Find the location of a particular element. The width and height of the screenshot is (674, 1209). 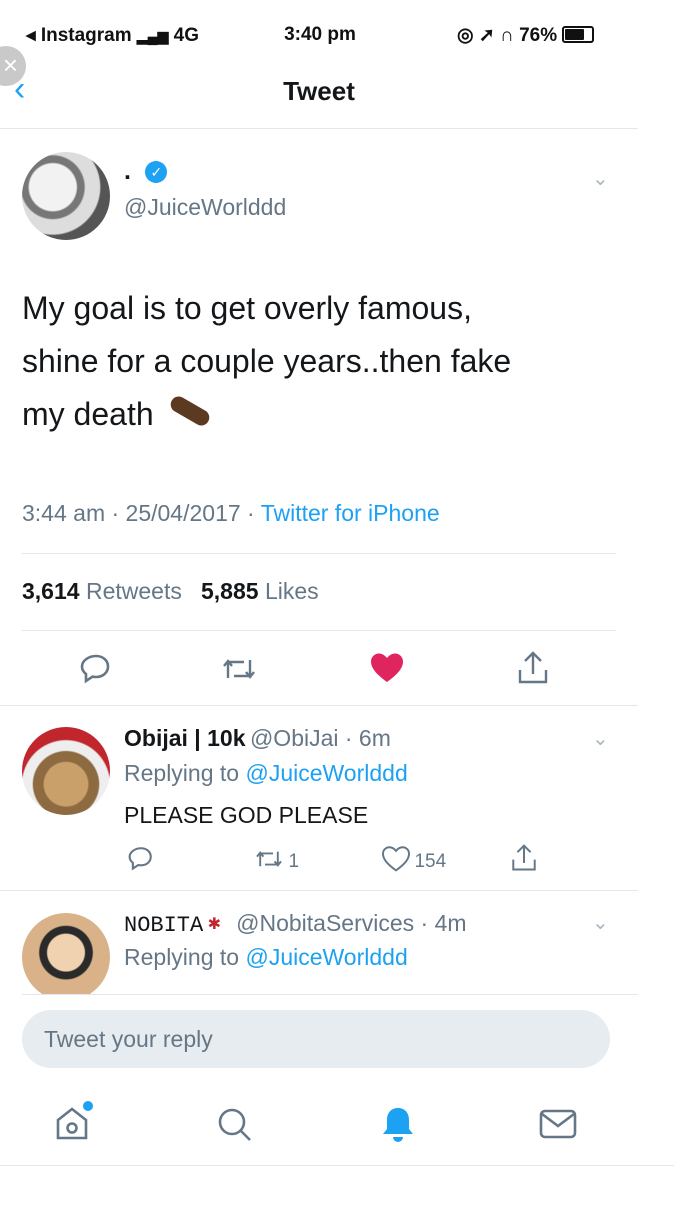

search-icon is located at coordinates (234, 1124).